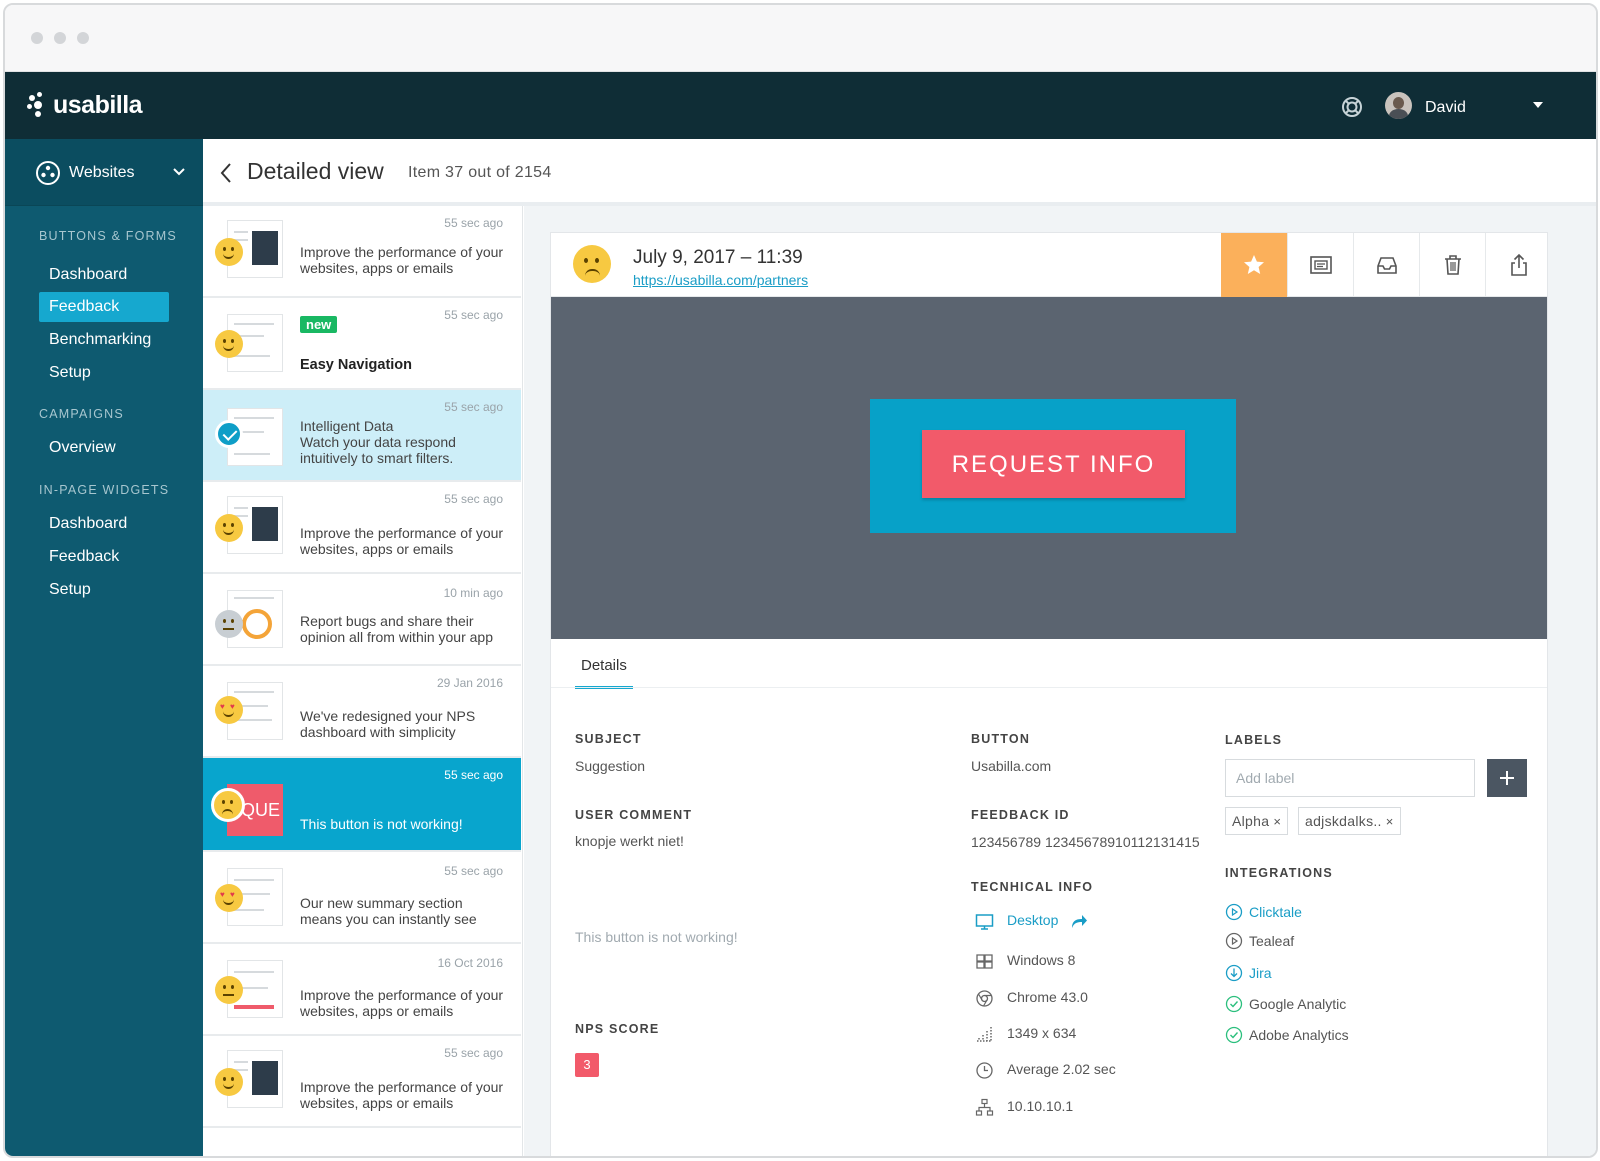 Image resolution: width=1600 pixels, height=1161 pixels. I want to click on share-button, so click(1518, 265).